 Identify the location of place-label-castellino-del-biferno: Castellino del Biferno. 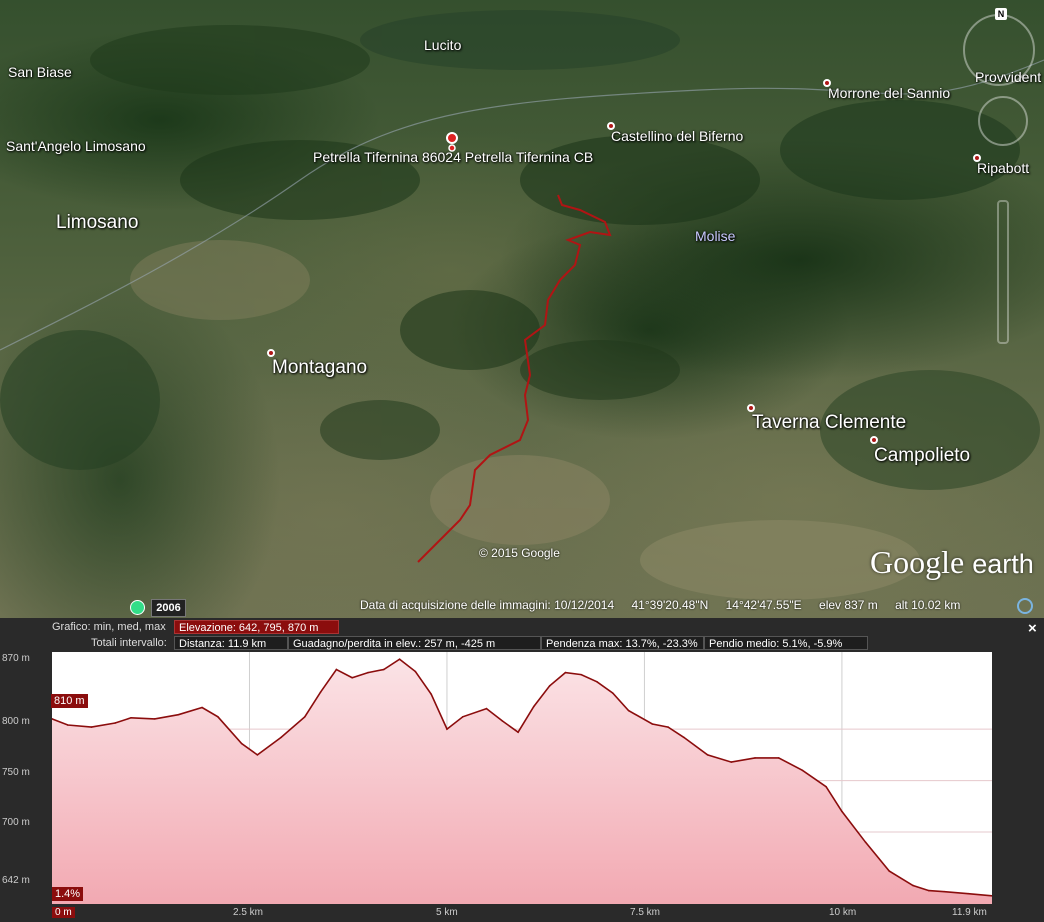
(677, 136).